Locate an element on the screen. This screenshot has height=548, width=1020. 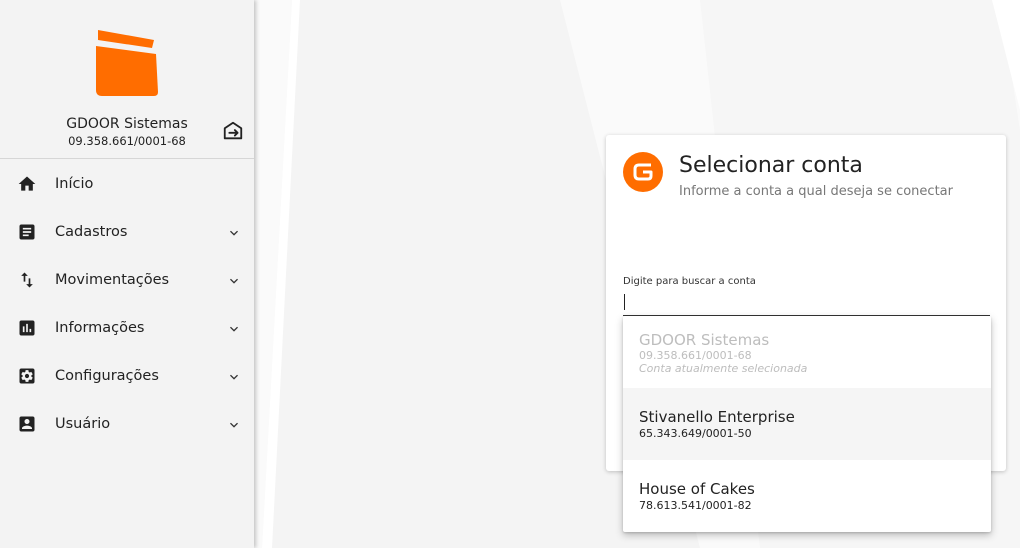
gdoor-logo-icon is located at coordinates (643, 172).